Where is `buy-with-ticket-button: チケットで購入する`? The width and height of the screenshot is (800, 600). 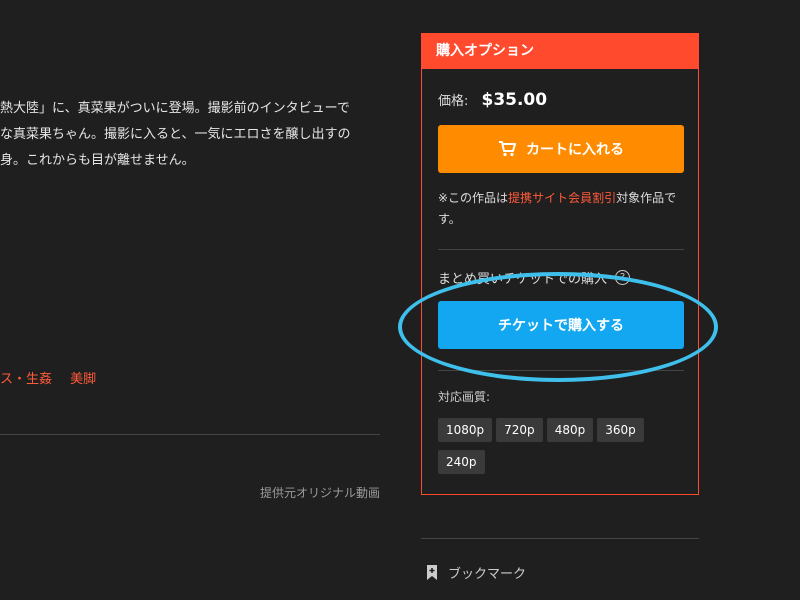 buy-with-ticket-button: チケットで購入する is located at coordinates (561, 325).